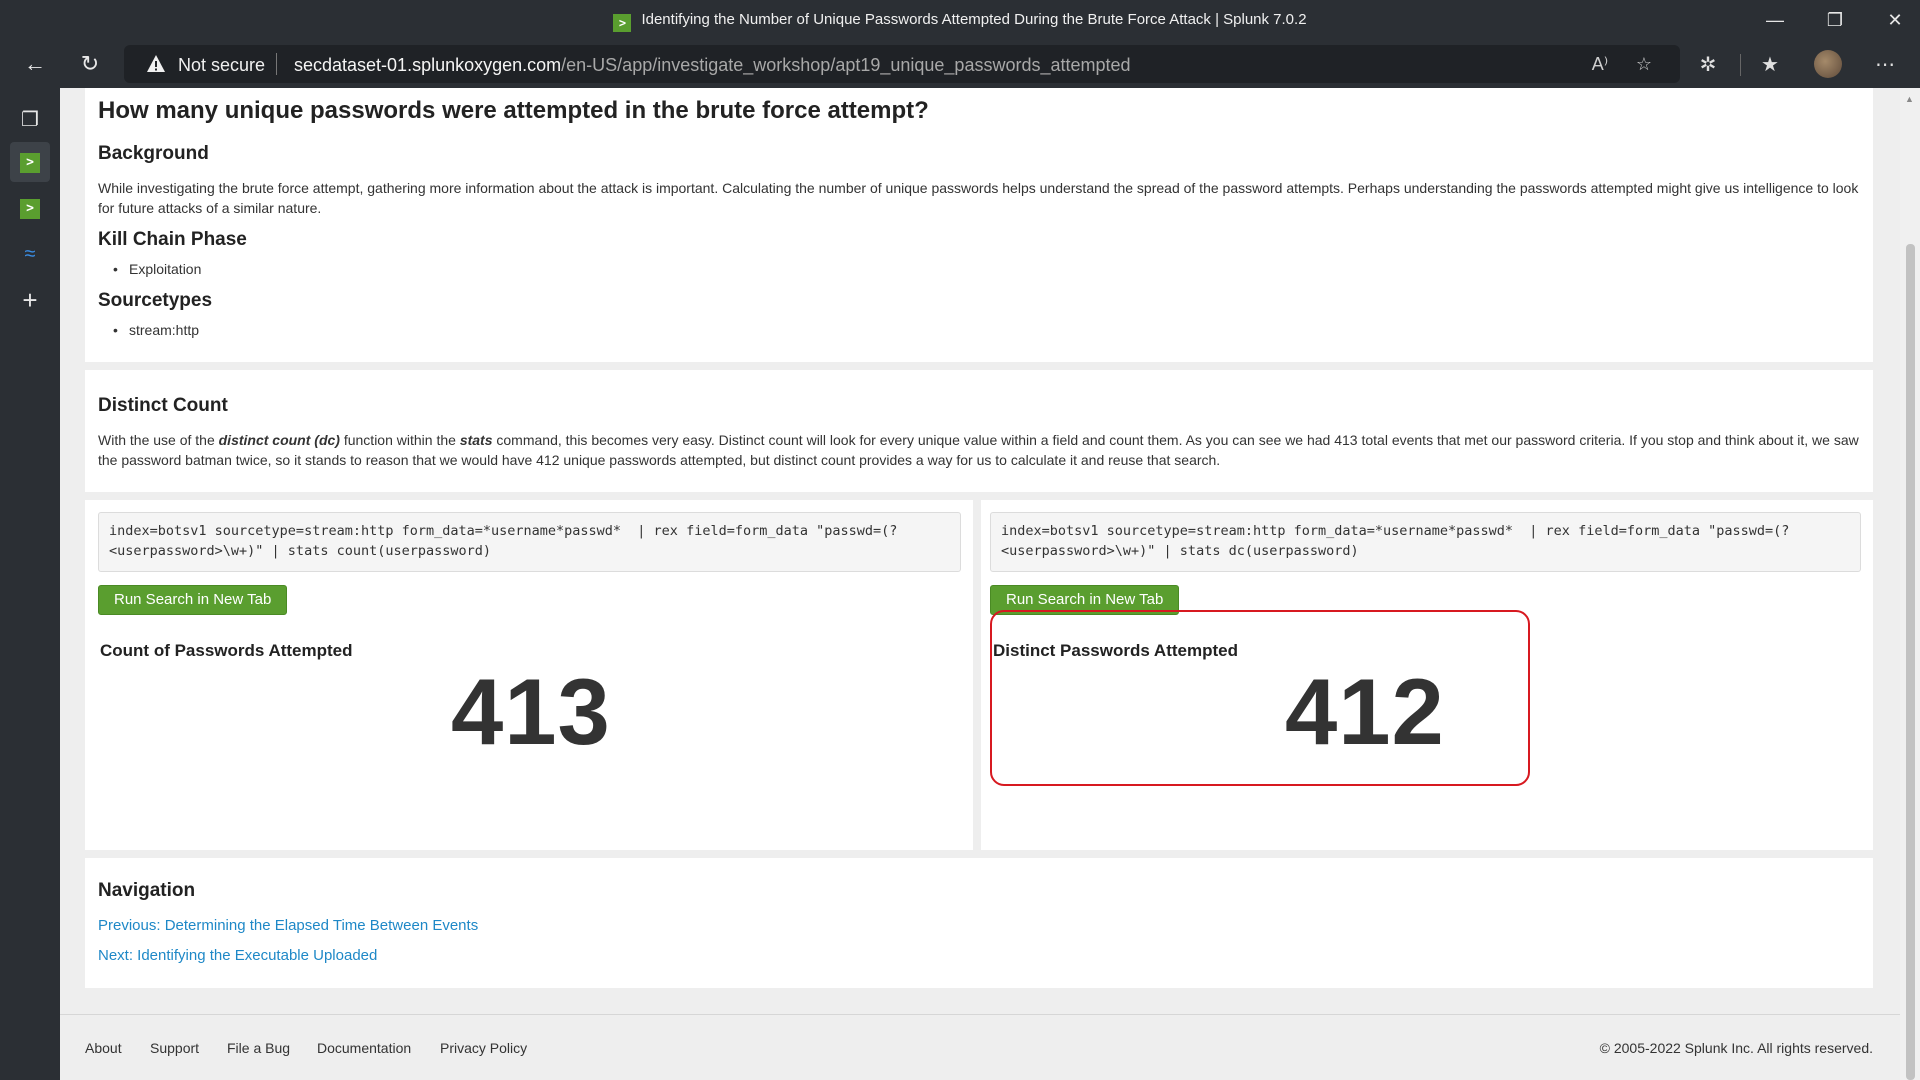  Describe the element at coordinates (1260, 698) in the screenshot. I see `highlight-box` at that location.